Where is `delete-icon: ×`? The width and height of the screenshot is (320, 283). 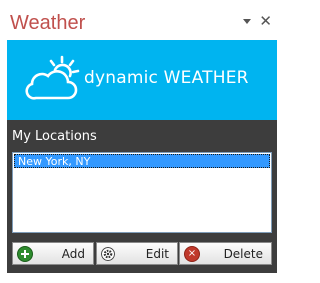
delete-icon: × is located at coordinates (192, 253).